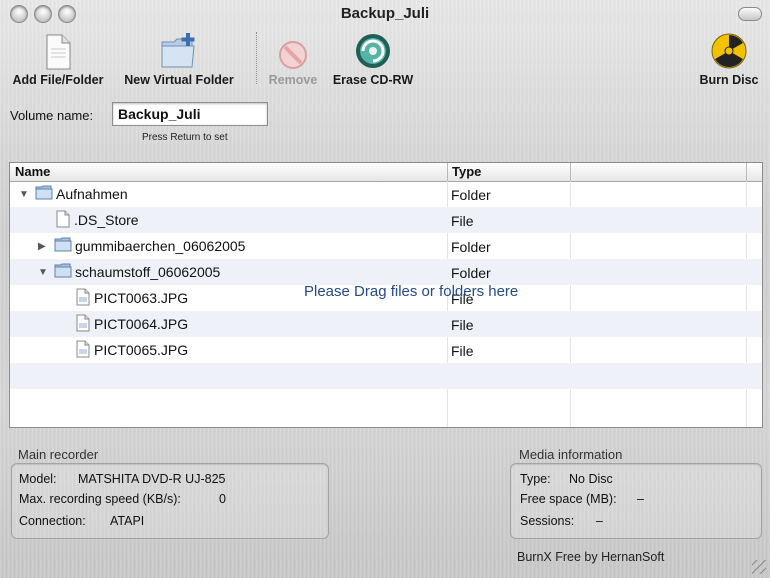 This screenshot has height=578, width=770. What do you see at coordinates (160, 246) in the screenshot?
I see `row-name: gummibaerchen_06062005` at bounding box center [160, 246].